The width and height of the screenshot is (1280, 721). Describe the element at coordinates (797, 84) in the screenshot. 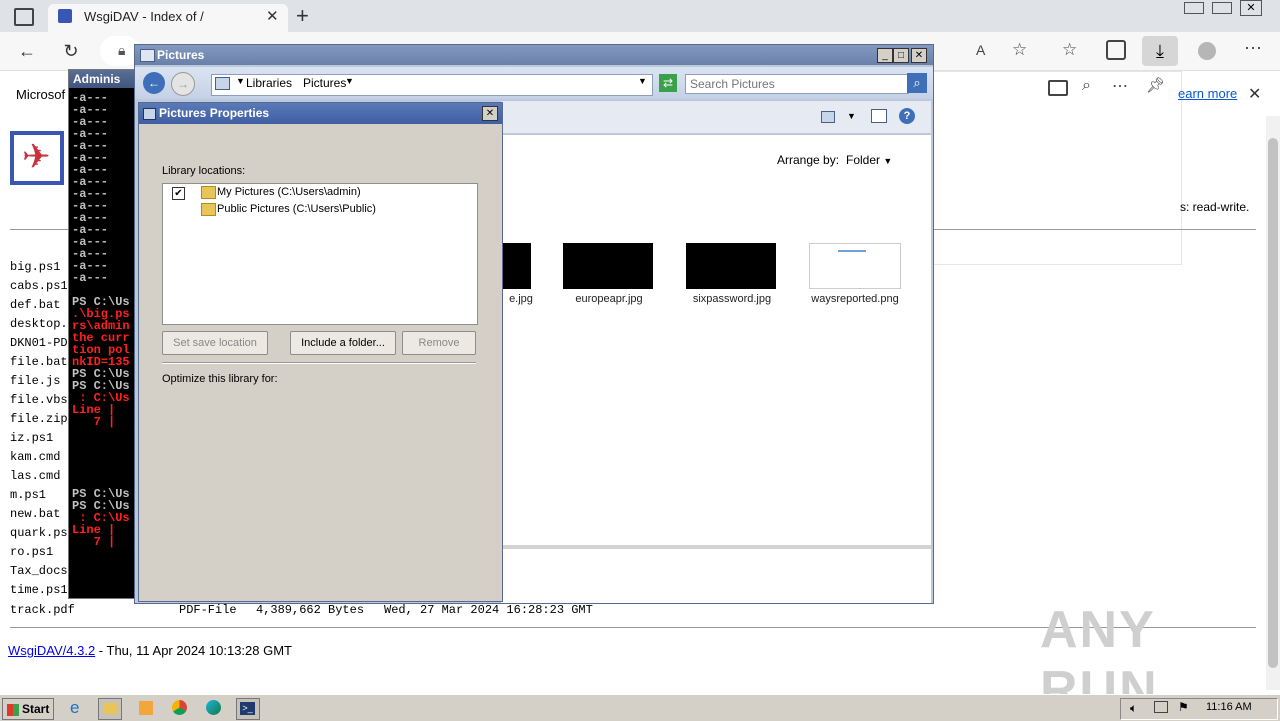

I see `search-input` at that location.